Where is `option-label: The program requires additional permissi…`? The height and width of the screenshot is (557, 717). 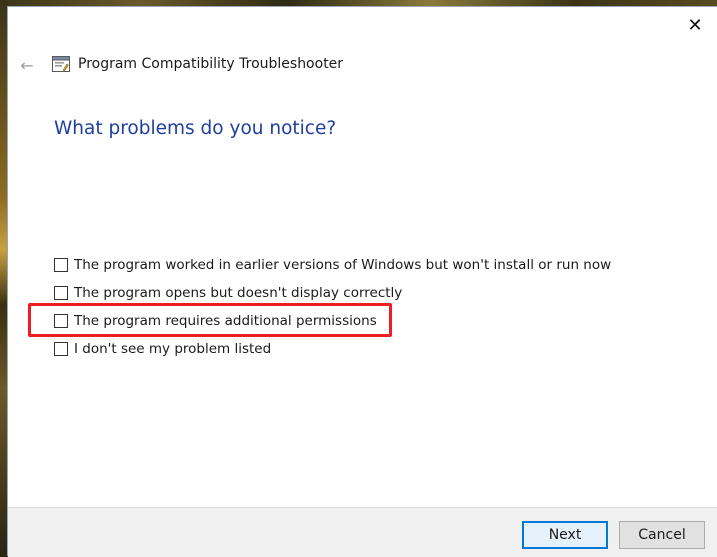
option-label: The program requires additional permissi… is located at coordinates (225, 321).